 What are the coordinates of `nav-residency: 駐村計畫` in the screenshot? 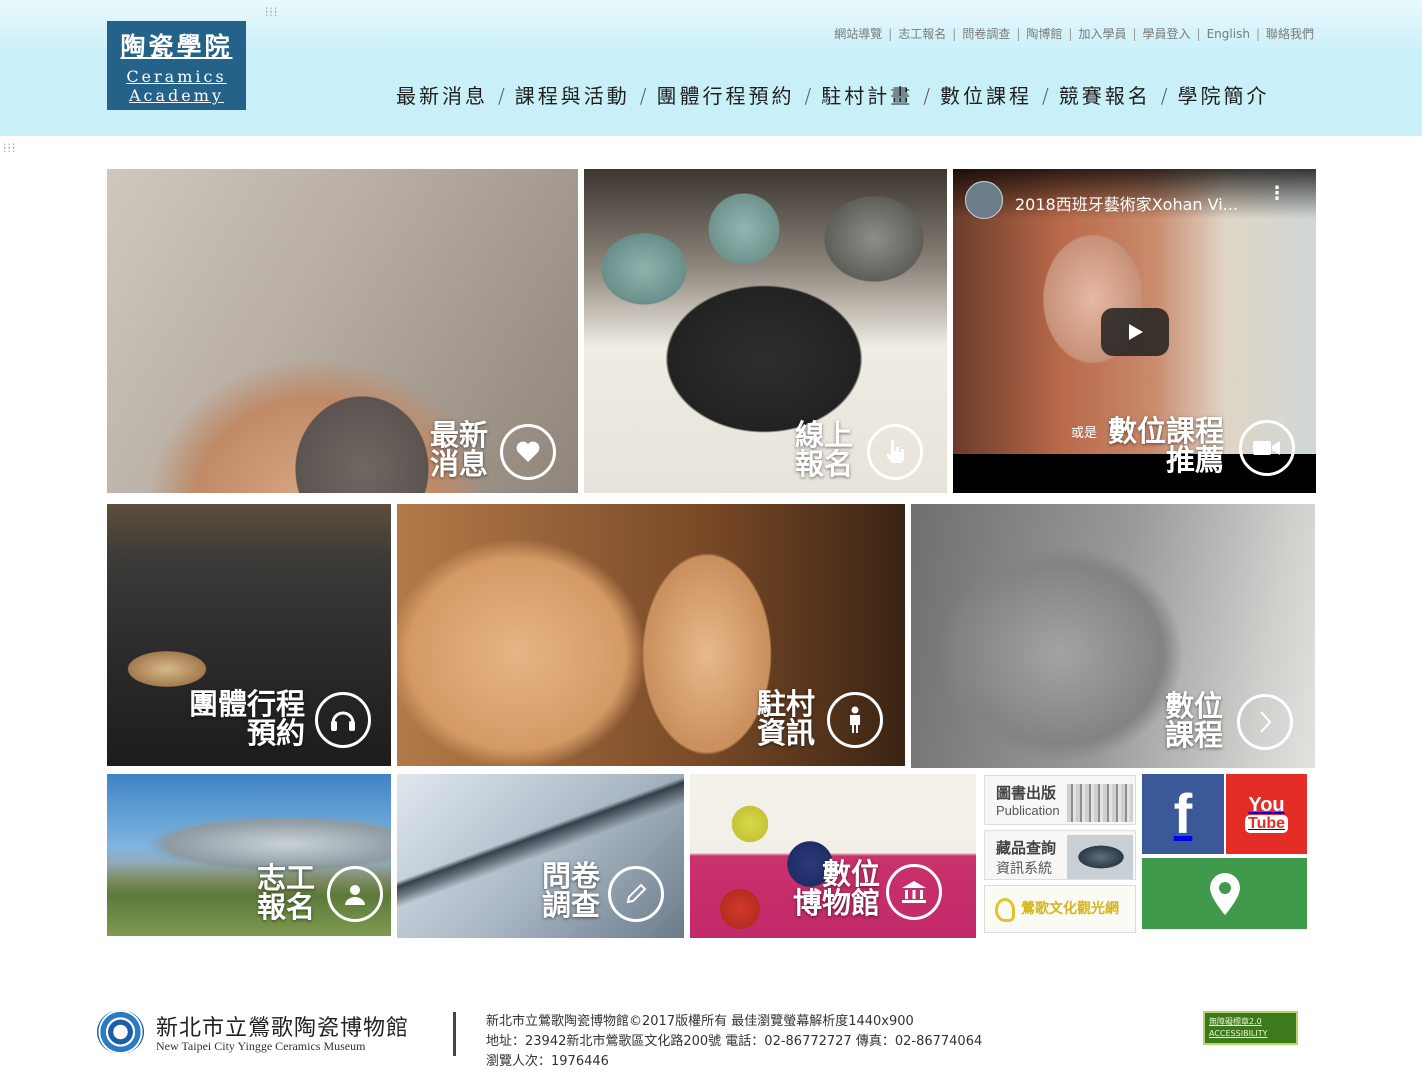 It's located at (867, 96).